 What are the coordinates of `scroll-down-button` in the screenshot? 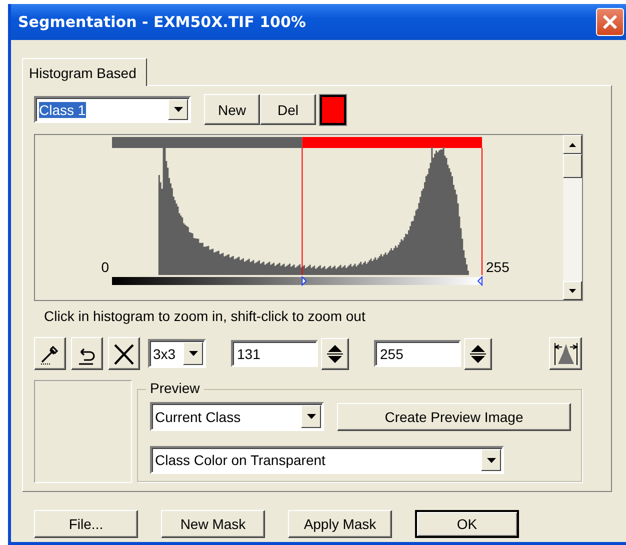 It's located at (572, 290).